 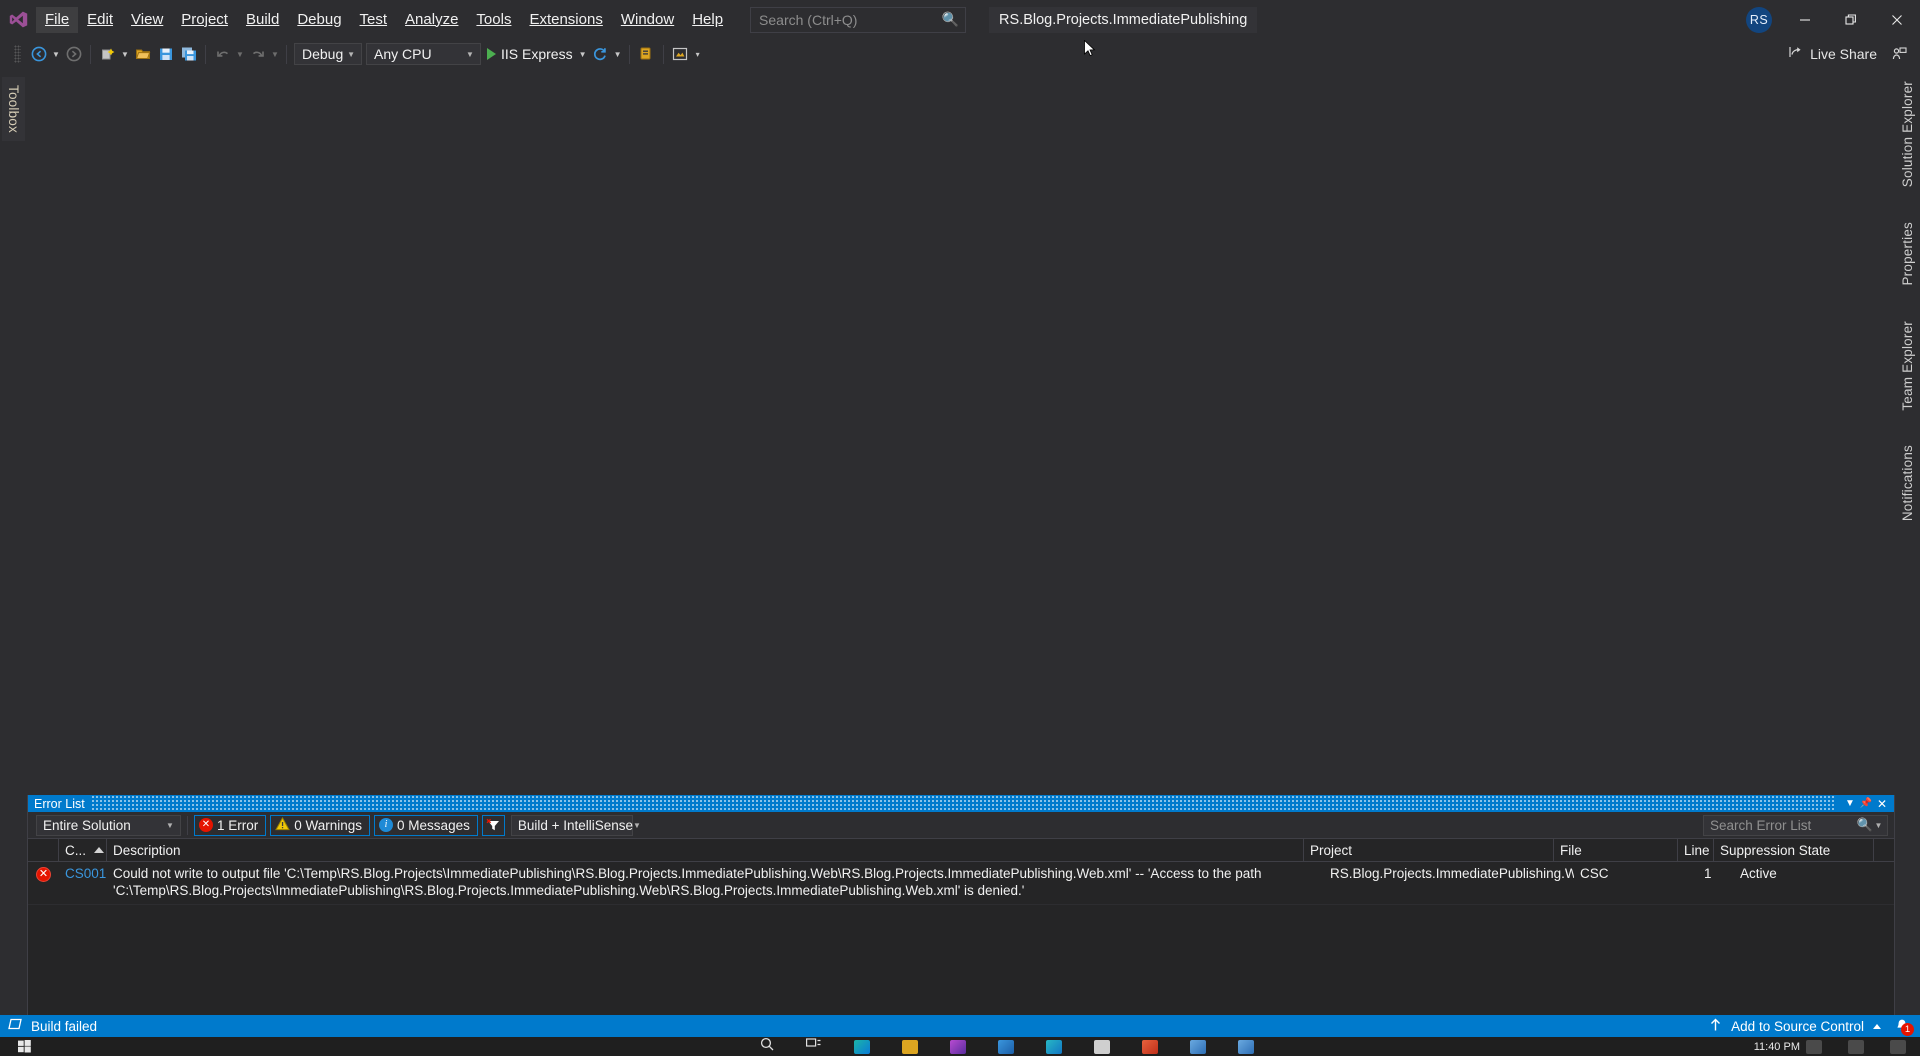 I want to click on undo-dropdown-icon: ▼, so click(x=240, y=54).